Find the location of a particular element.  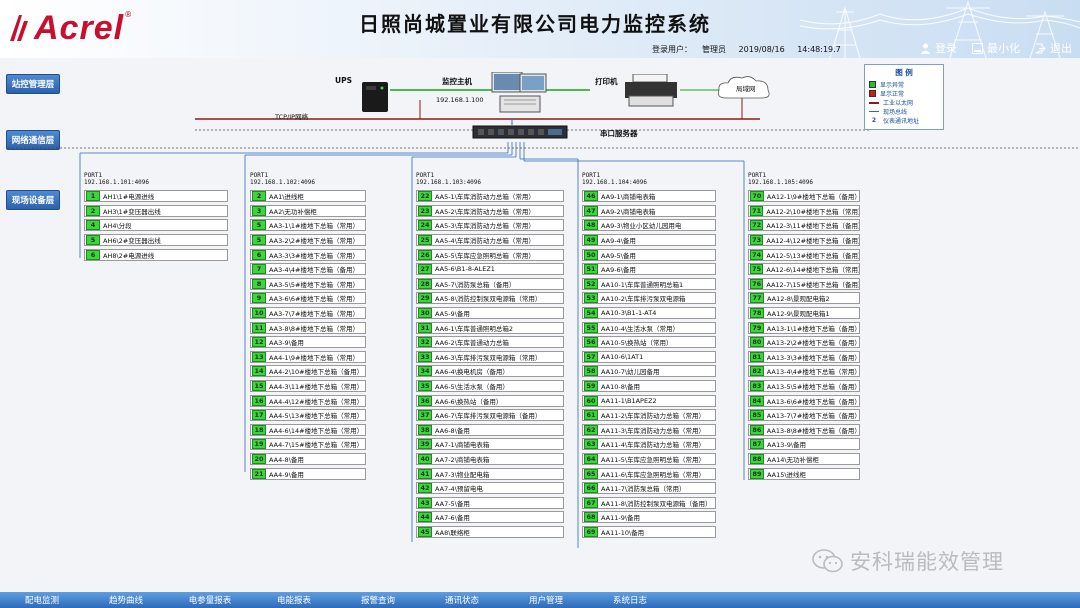

device-row-box: 4 AH4\分段 is located at coordinates (156, 225).